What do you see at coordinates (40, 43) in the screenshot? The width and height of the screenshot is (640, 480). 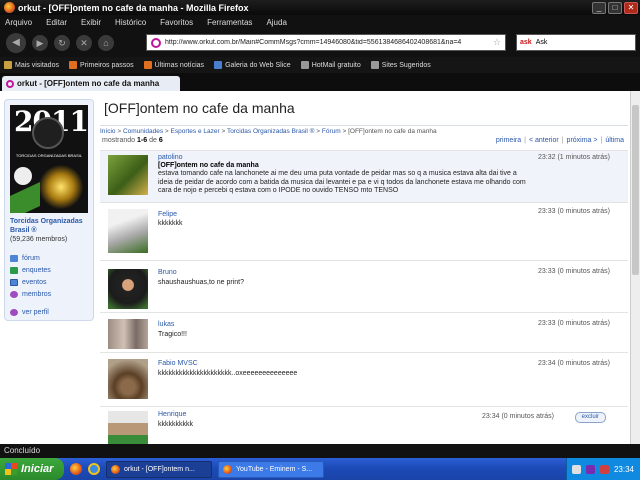 I see `forward-button: ▶` at bounding box center [40, 43].